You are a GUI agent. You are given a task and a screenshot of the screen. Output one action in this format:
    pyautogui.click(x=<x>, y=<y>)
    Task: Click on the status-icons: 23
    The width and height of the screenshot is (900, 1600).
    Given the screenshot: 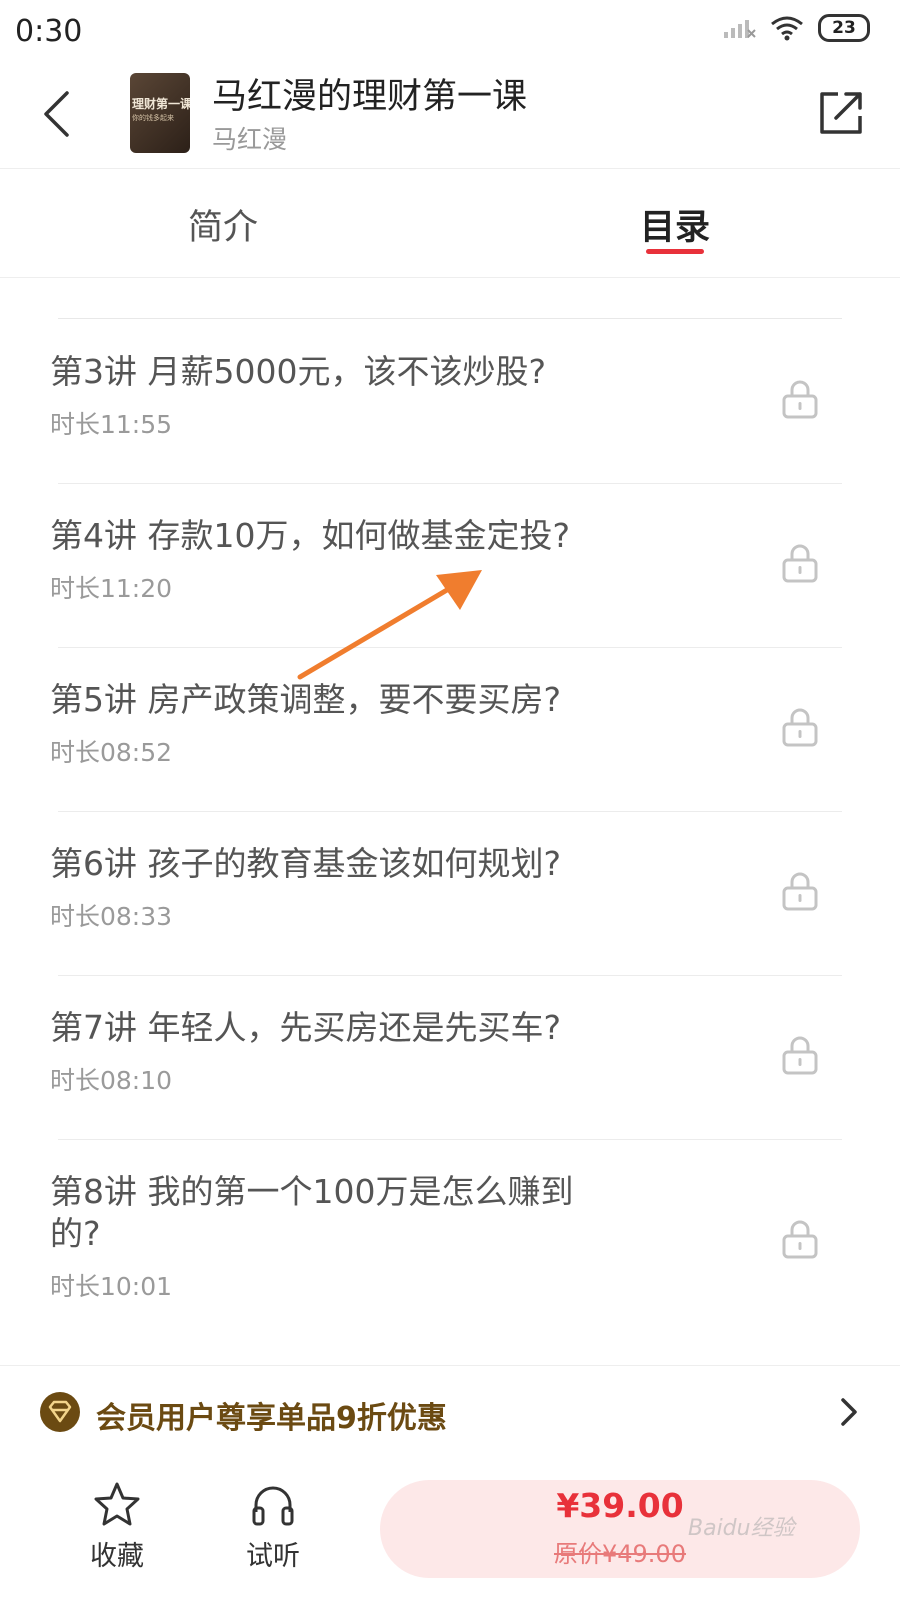 What is the action you would take?
    pyautogui.click(x=796, y=28)
    